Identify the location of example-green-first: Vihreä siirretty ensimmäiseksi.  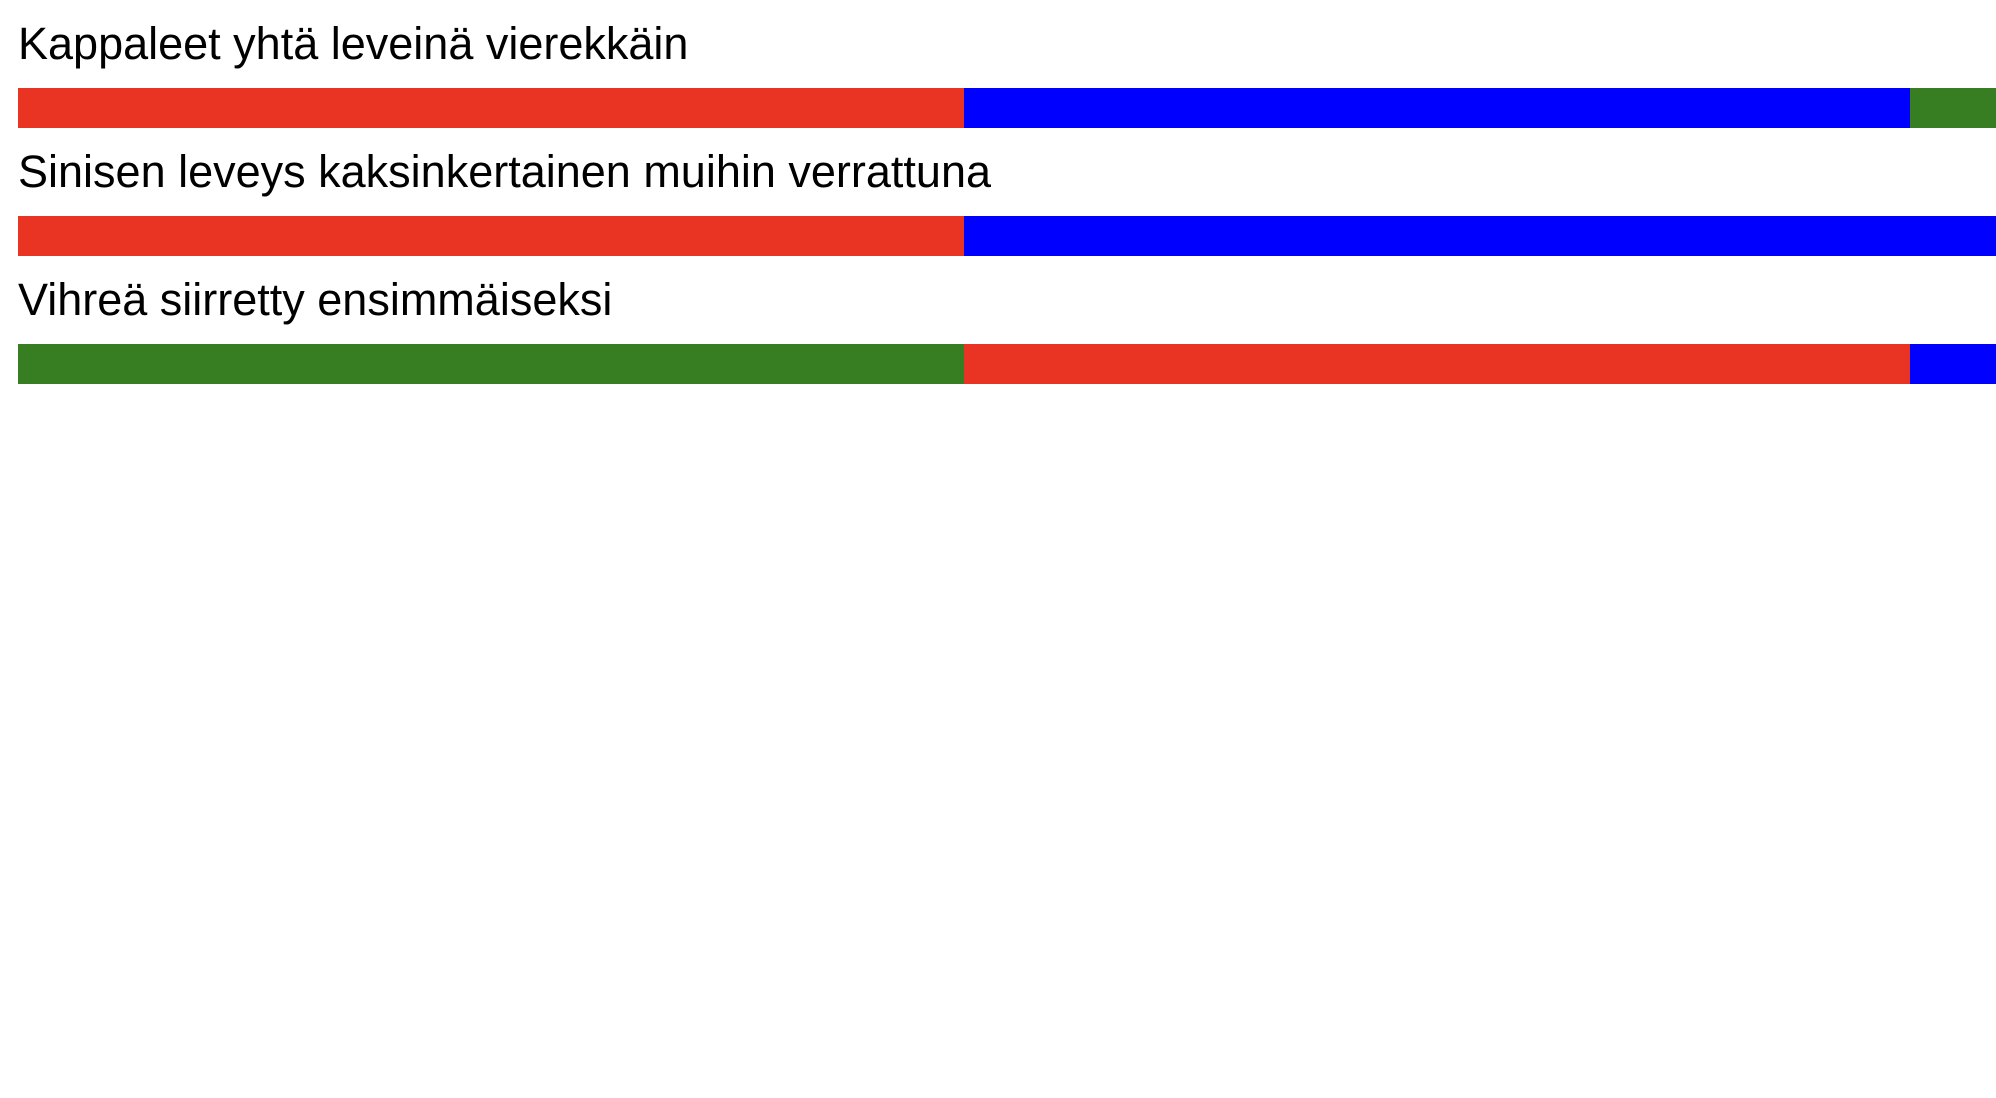
(1007, 327).